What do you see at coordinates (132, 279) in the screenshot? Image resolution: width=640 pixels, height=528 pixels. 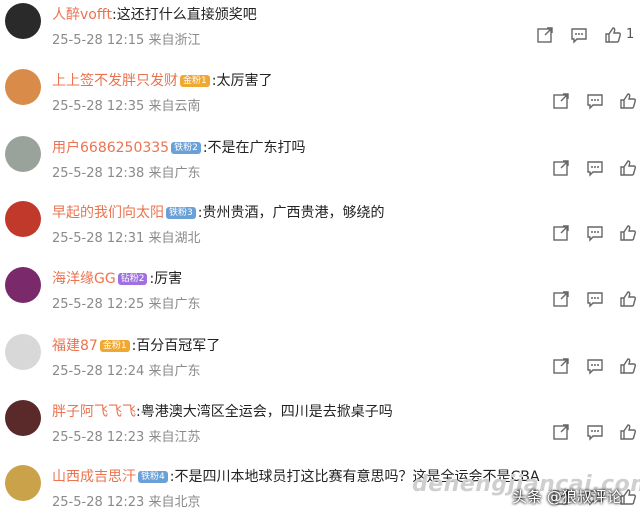 I see `fan-badge: 钻粉2` at bounding box center [132, 279].